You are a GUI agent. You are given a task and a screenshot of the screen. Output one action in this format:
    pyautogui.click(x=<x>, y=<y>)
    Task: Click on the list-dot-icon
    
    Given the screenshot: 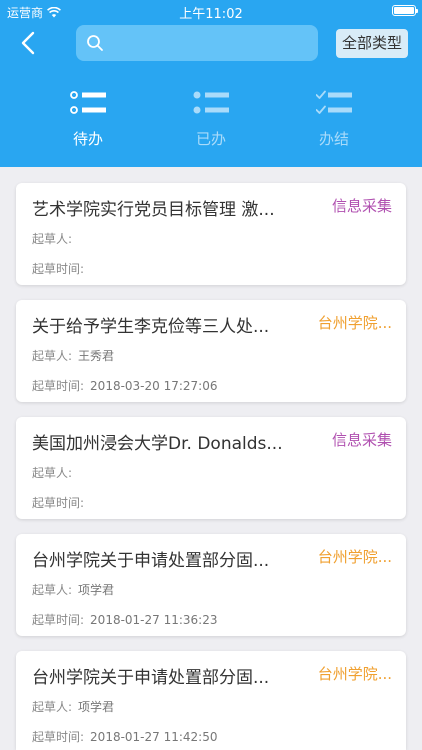 What is the action you would take?
    pyautogui.click(x=211, y=102)
    